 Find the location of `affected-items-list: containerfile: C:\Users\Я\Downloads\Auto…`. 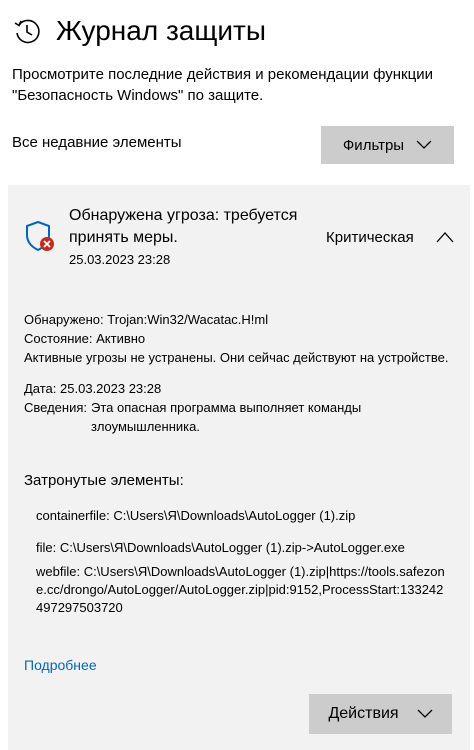

affected-items-list: containerfile: C:\Users\Я\Downloads\Auto… is located at coordinates (241, 569).